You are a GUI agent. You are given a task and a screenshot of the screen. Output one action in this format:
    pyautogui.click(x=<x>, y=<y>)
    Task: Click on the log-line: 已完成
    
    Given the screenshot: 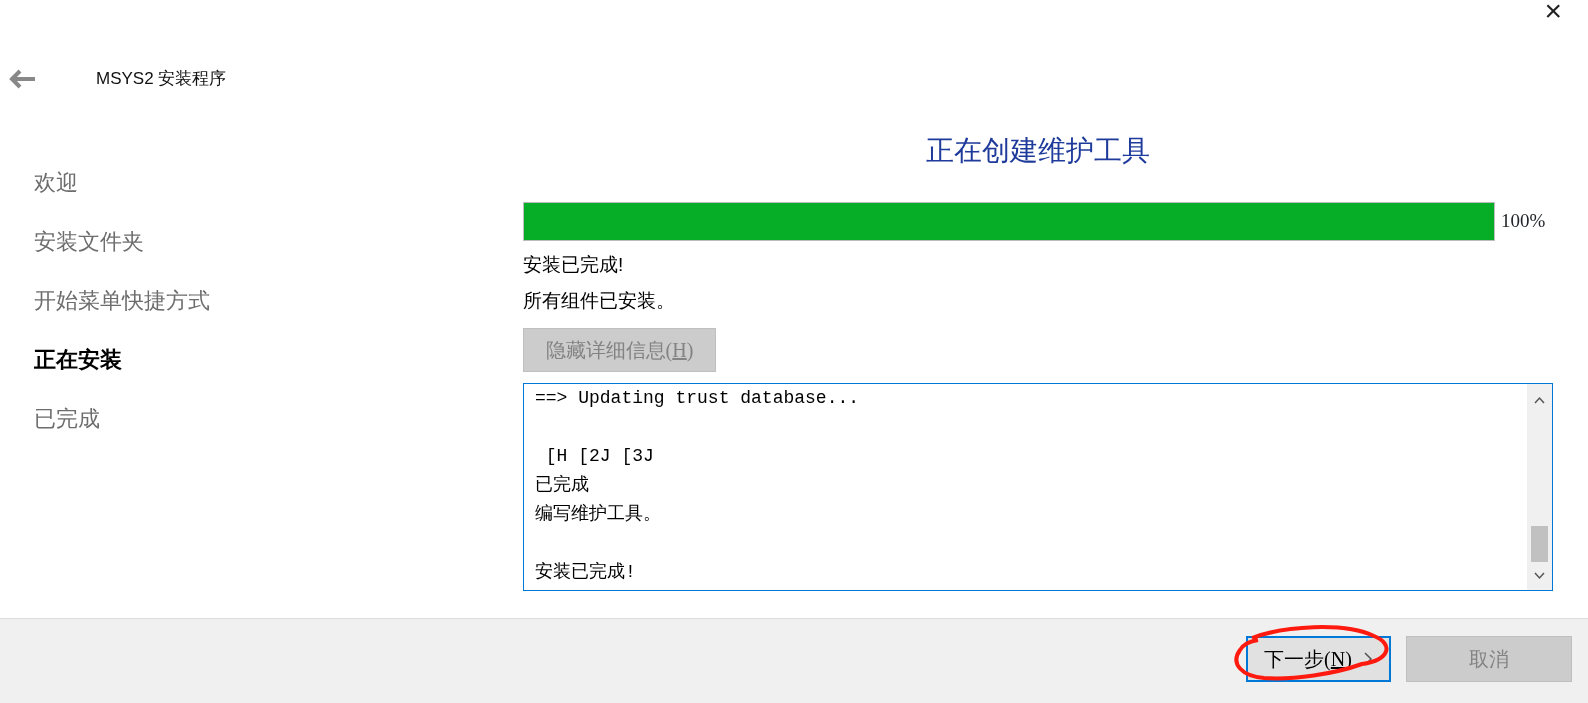 What is the action you would take?
    pyautogui.click(x=562, y=485)
    